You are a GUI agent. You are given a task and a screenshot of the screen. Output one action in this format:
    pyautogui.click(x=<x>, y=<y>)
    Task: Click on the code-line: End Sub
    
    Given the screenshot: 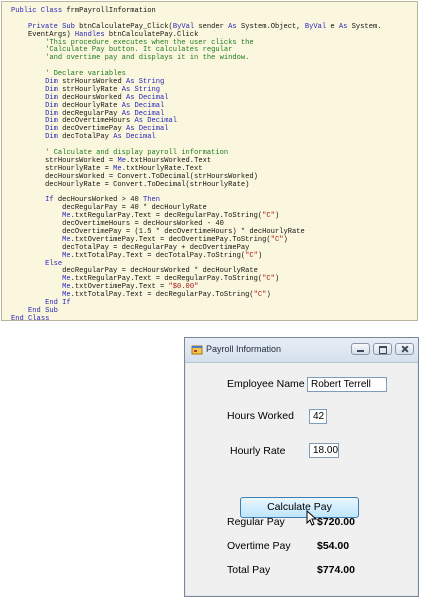 What is the action you would take?
    pyautogui.click(x=43, y=310)
    